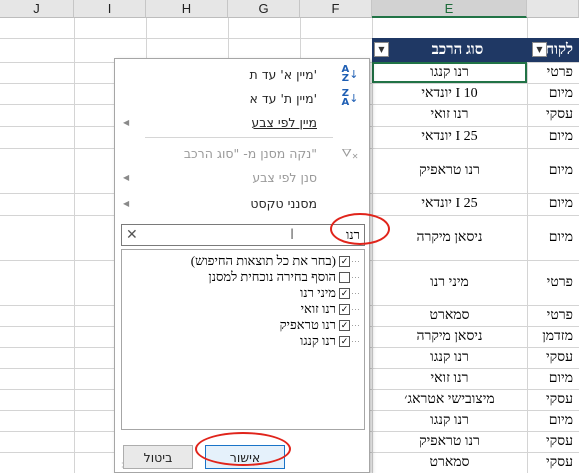 The height and width of the screenshot is (473, 579). I want to click on column-header-label: F, so click(335, 8).